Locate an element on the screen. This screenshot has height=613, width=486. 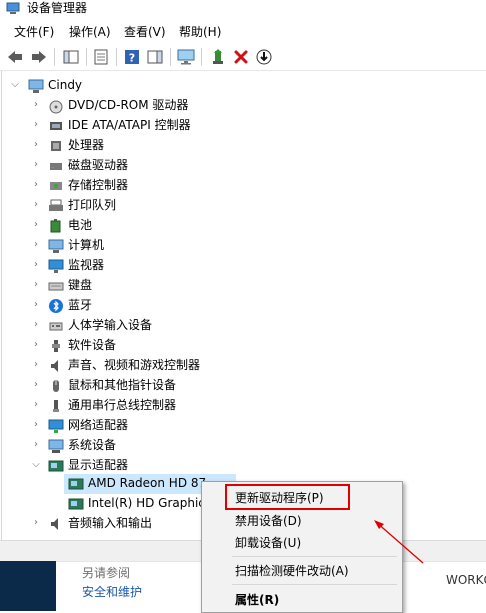
network-icon is located at coordinates (56, 426).